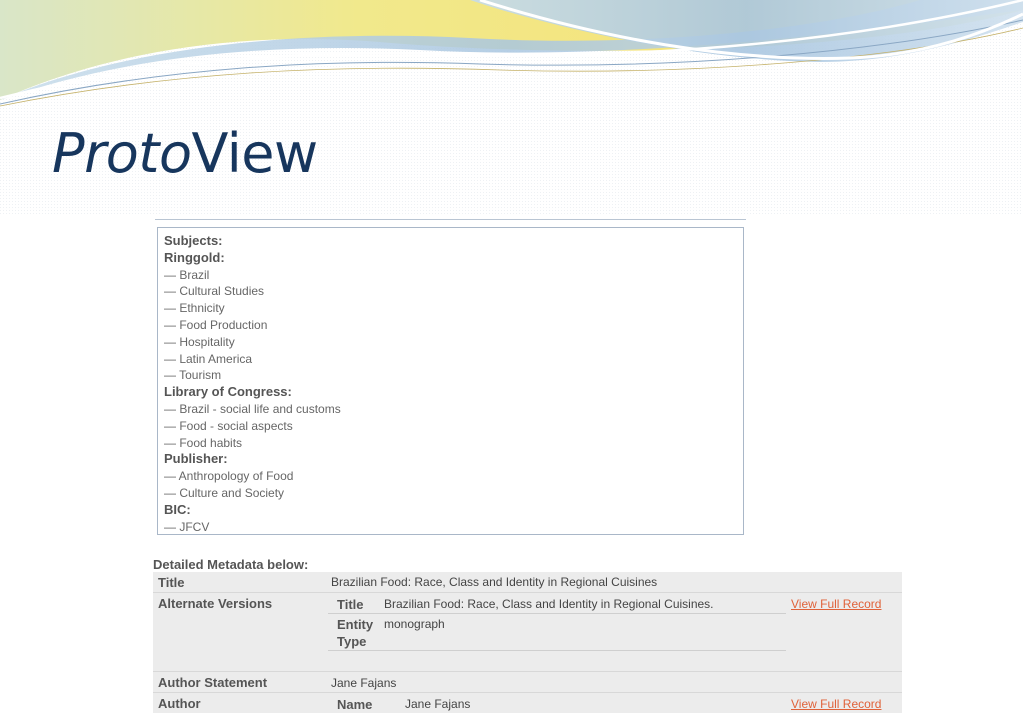 The image size is (1023, 713). What do you see at coordinates (194, 257) in the screenshot?
I see `group-heading-ringgold: Ringgold:` at bounding box center [194, 257].